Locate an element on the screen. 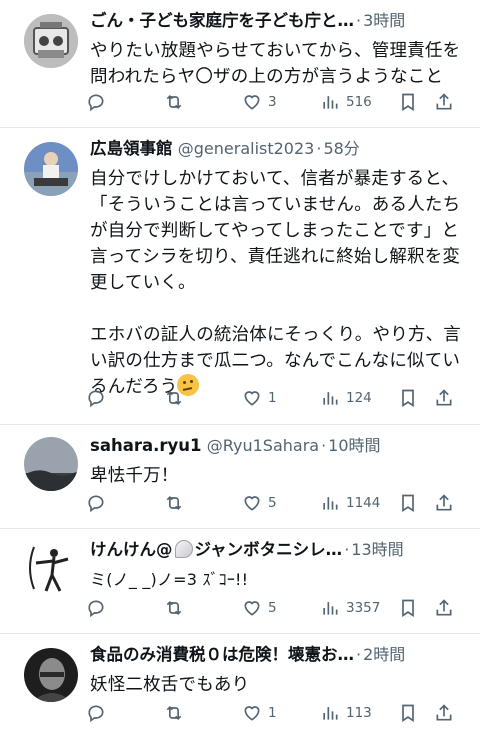 Image resolution: width=480 pixels, height=734 pixels. display-name: sahara.ryu1 is located at coordinates (146, 445).